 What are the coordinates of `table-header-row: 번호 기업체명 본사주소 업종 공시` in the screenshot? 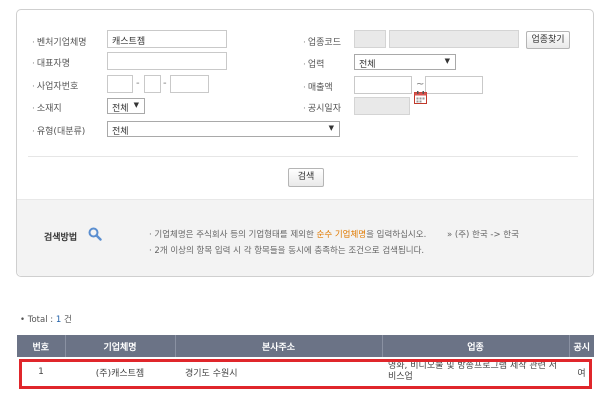 It's located at (305, 346).